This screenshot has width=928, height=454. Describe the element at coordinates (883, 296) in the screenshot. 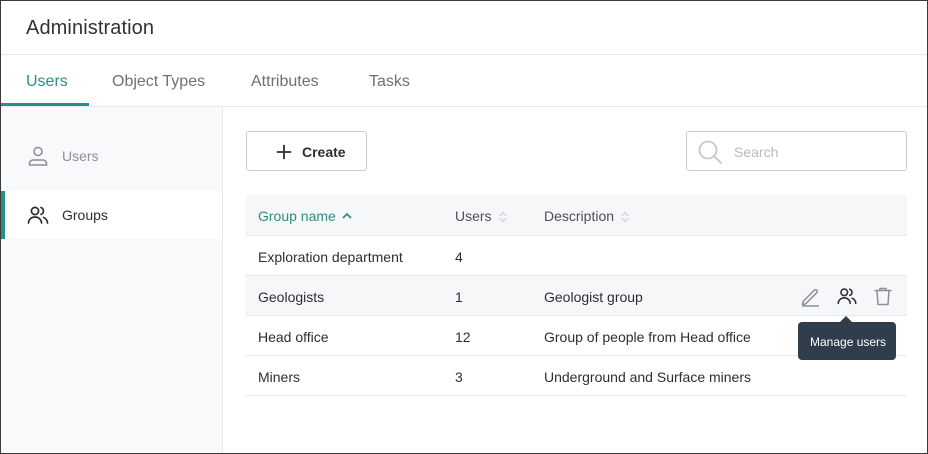

I see `delete-icon` at that location.